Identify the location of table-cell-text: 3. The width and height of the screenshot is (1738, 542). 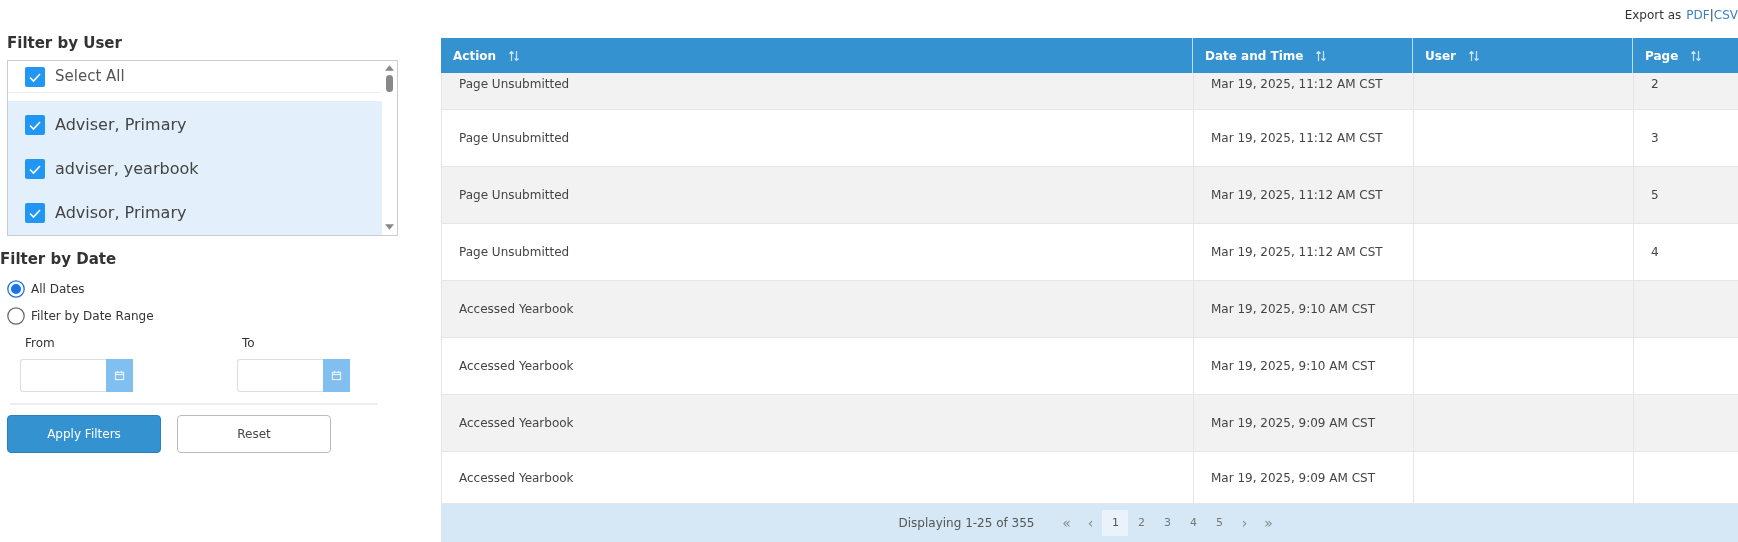
(1655, 138).